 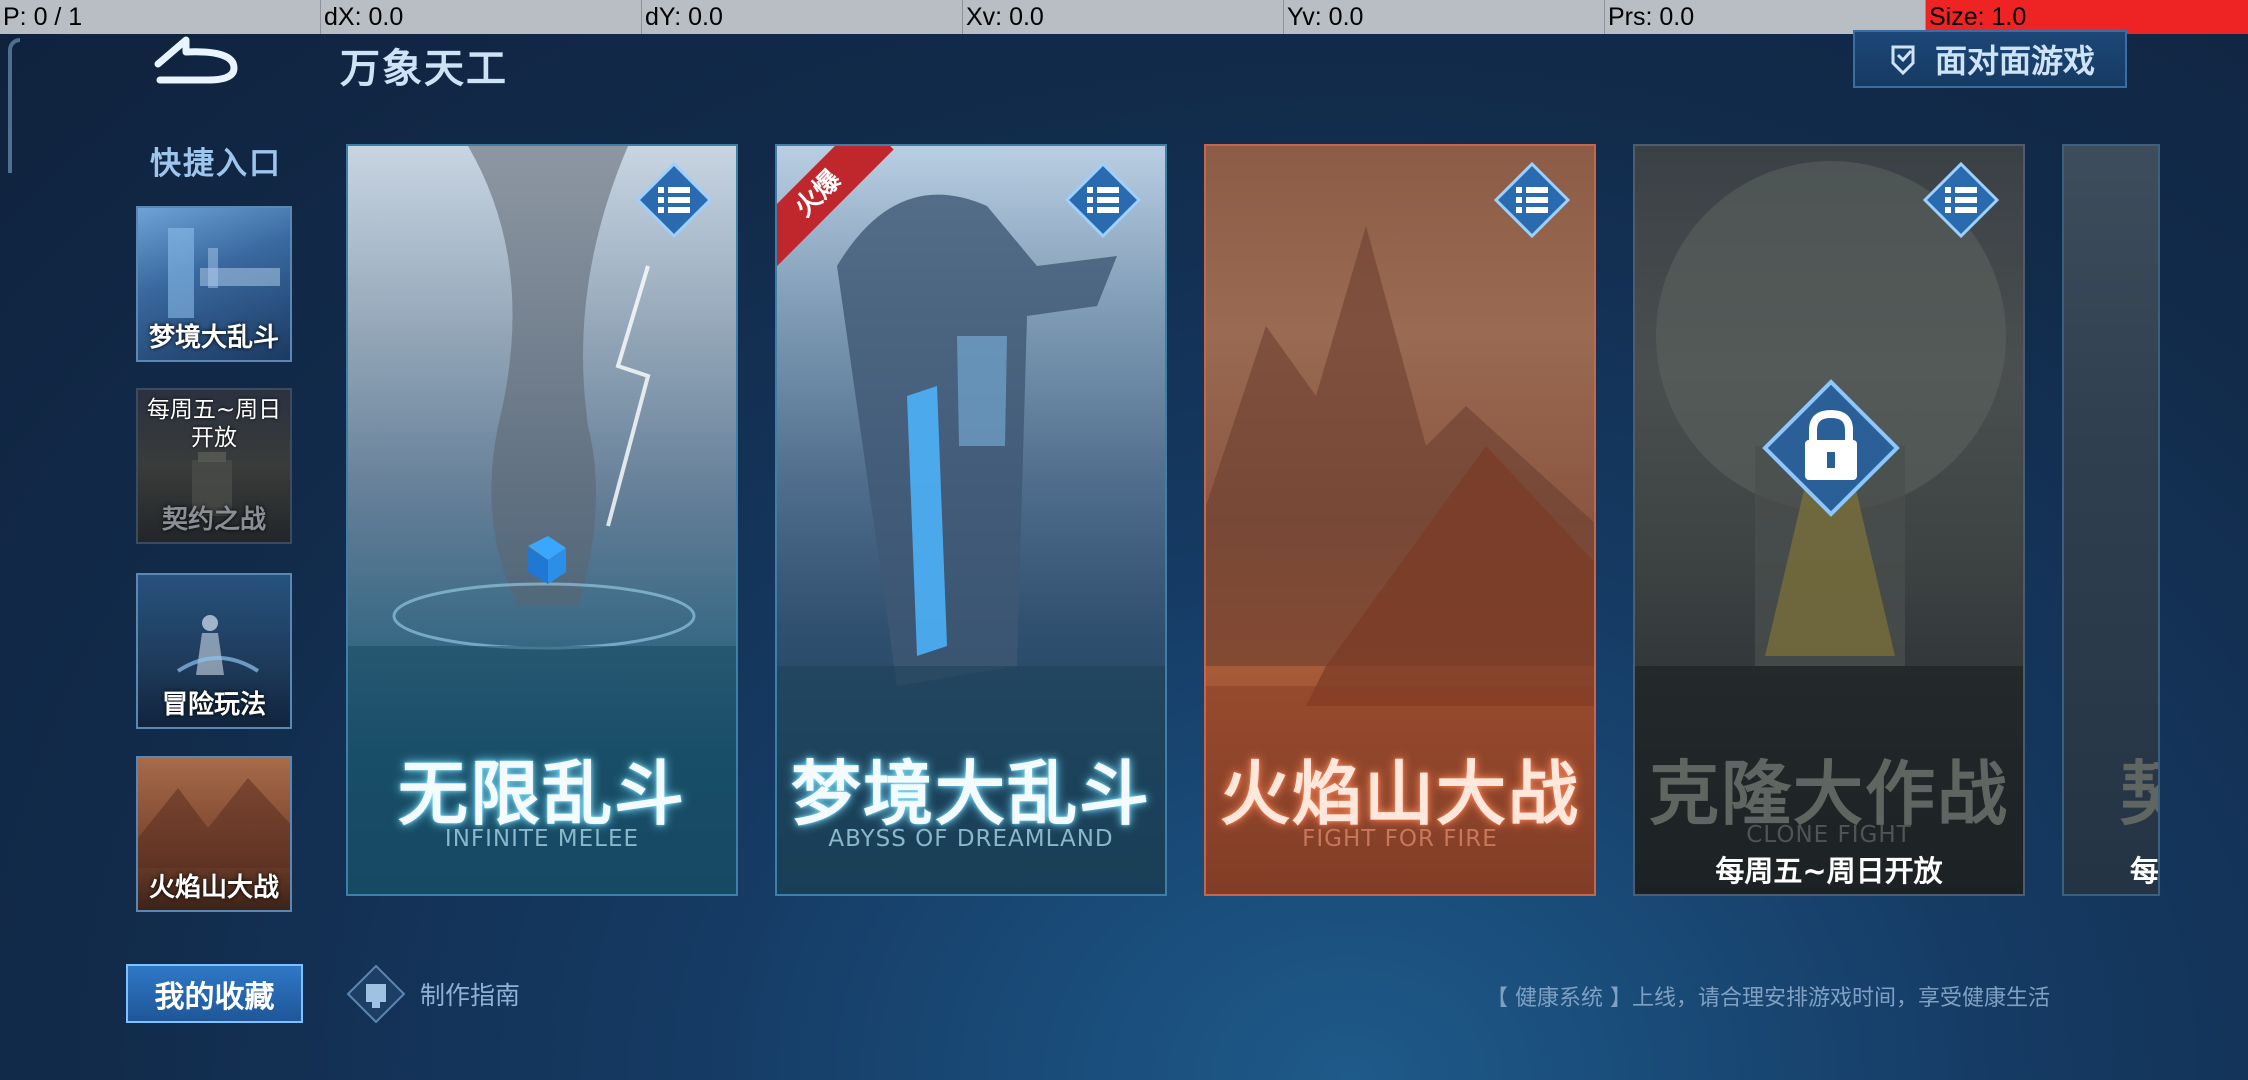 What do you see at coordinates (1829, 835) in the screenshot?
I see `card-subtitle: CLONE FIGHT` at bounding box center [1829, 835].